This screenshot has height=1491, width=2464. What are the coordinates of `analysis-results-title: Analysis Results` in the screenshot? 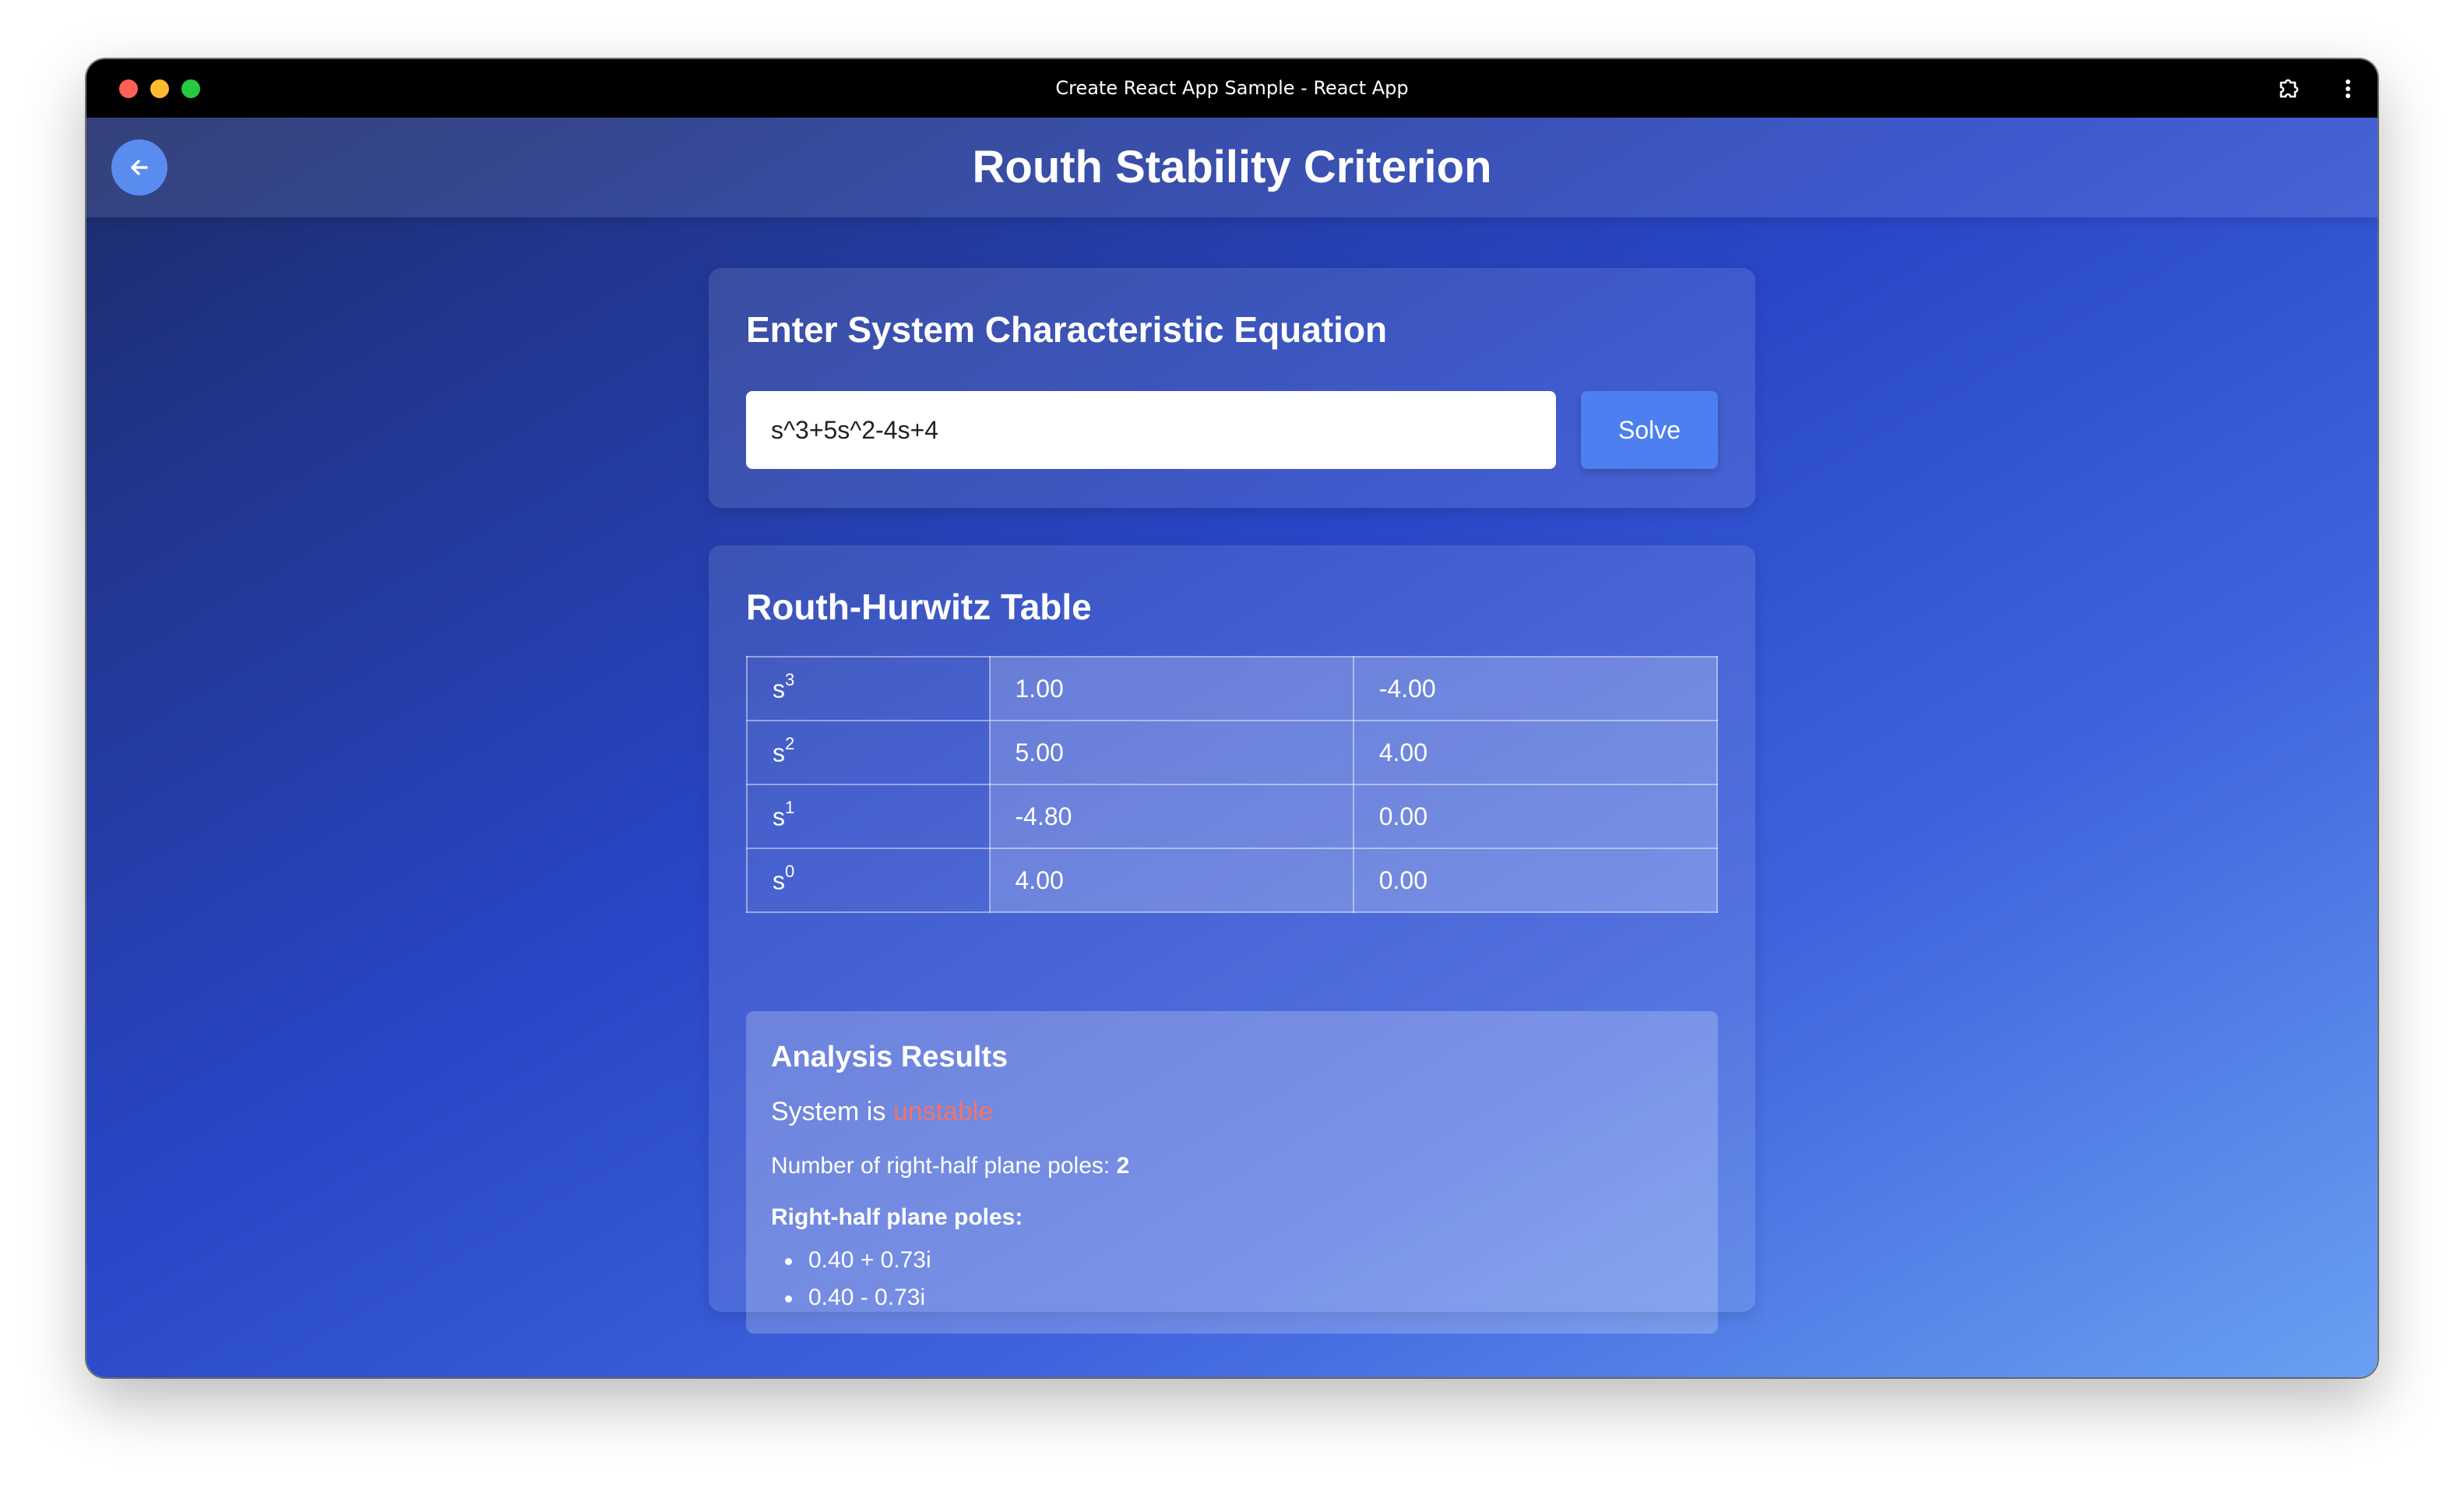 It's located at (890, 1057).